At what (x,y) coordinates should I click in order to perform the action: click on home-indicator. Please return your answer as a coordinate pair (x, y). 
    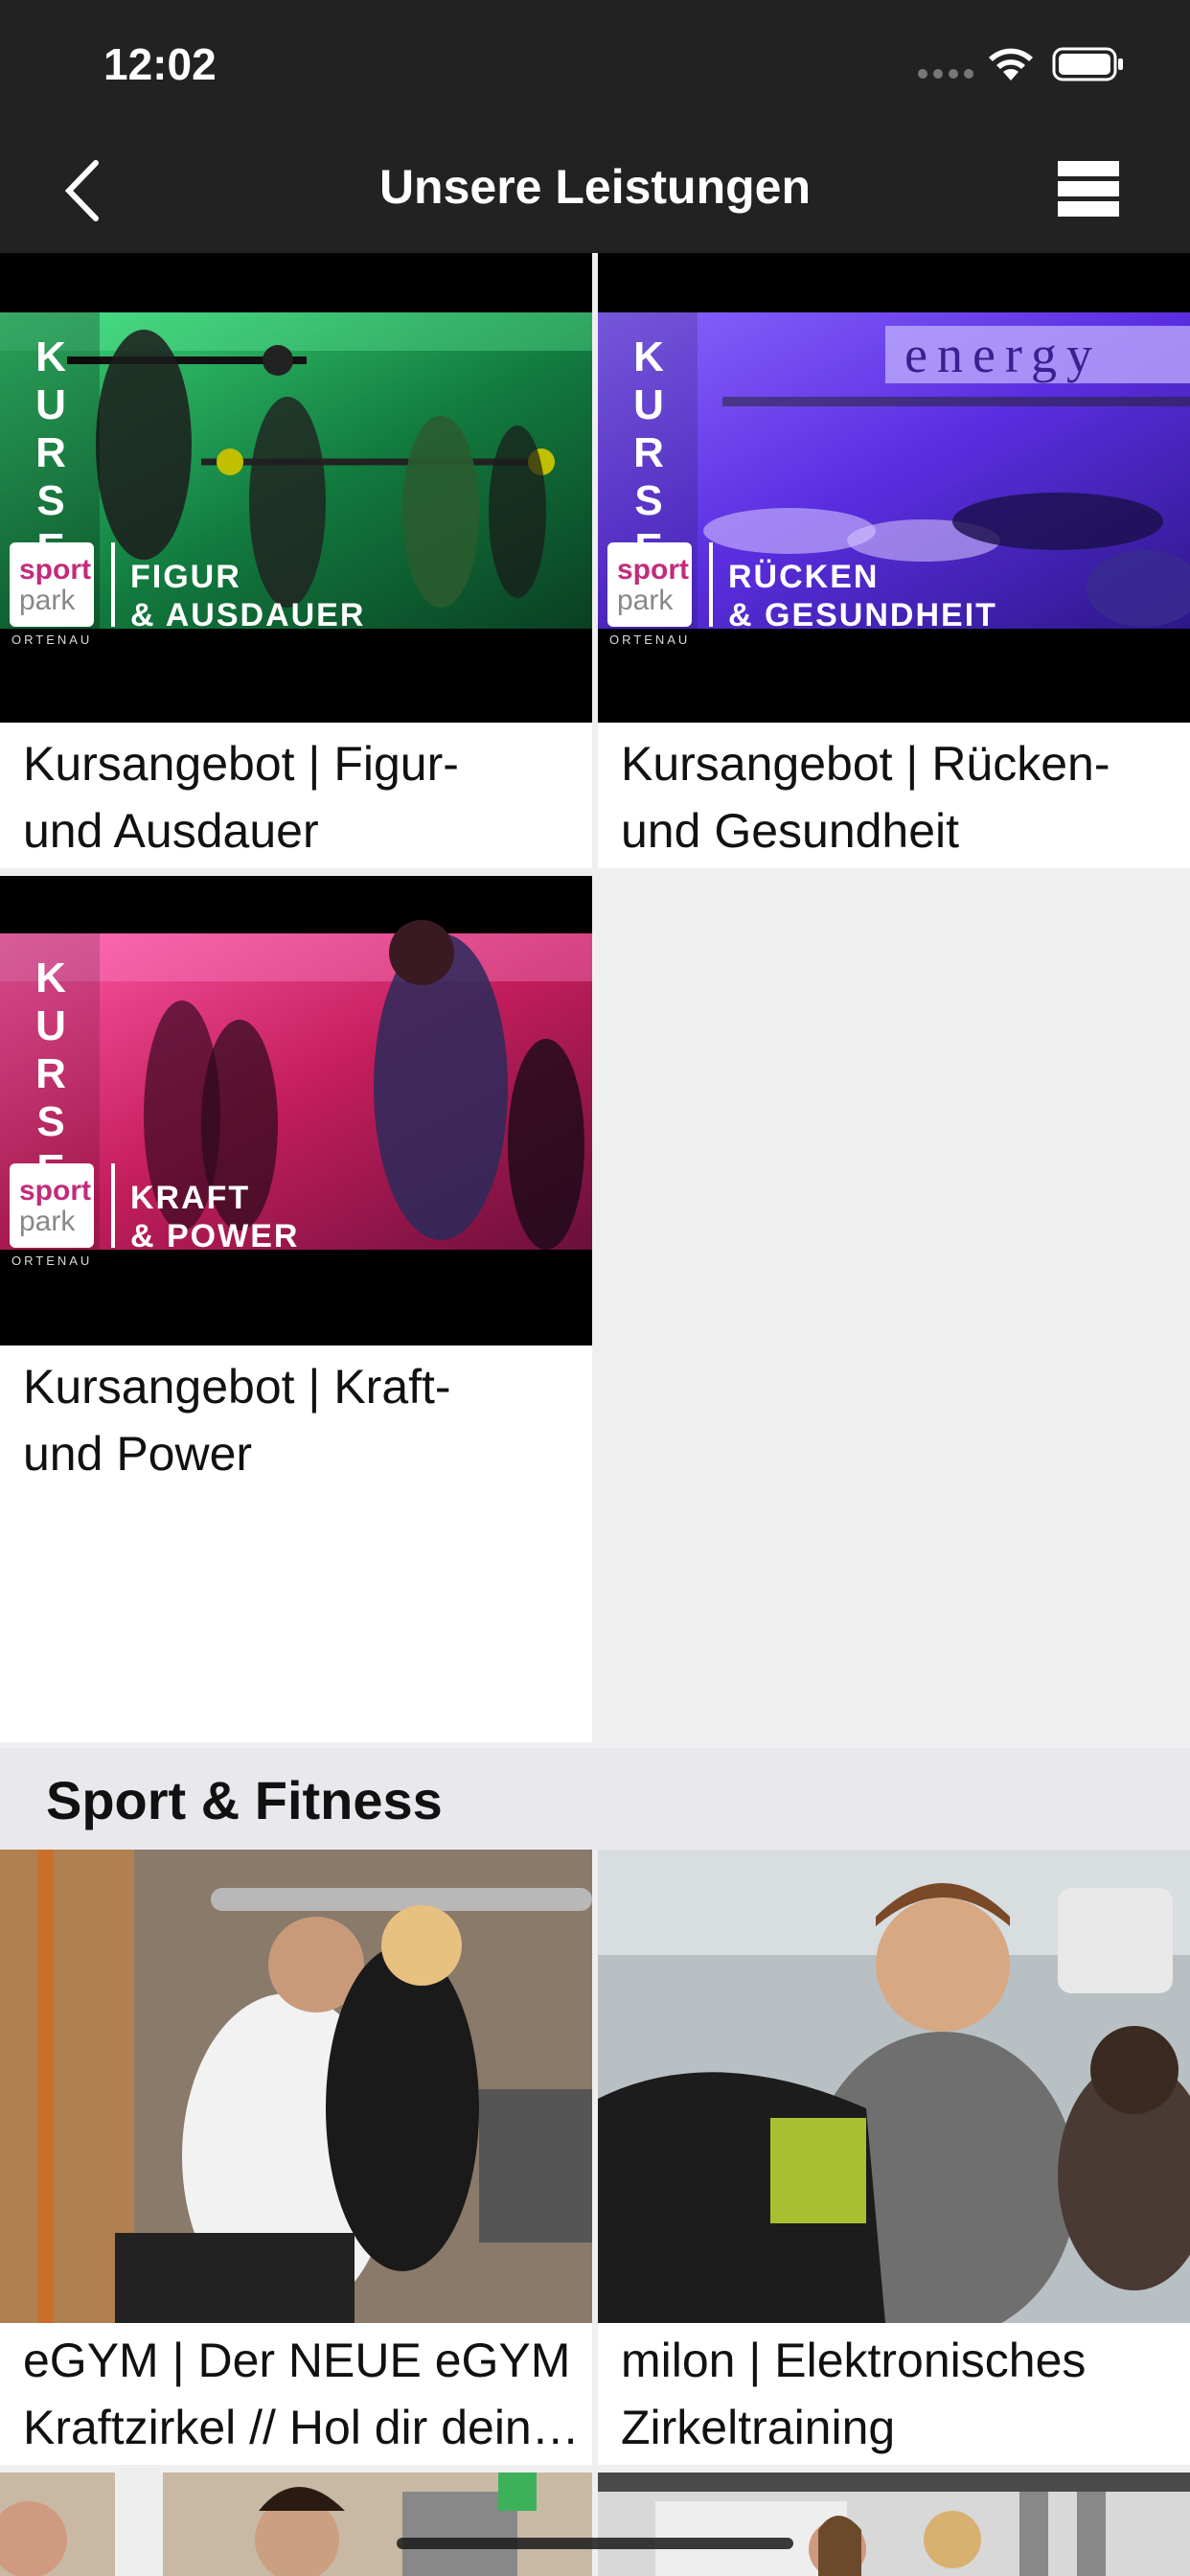
    Looking at the image, I should click on (595, 2543).